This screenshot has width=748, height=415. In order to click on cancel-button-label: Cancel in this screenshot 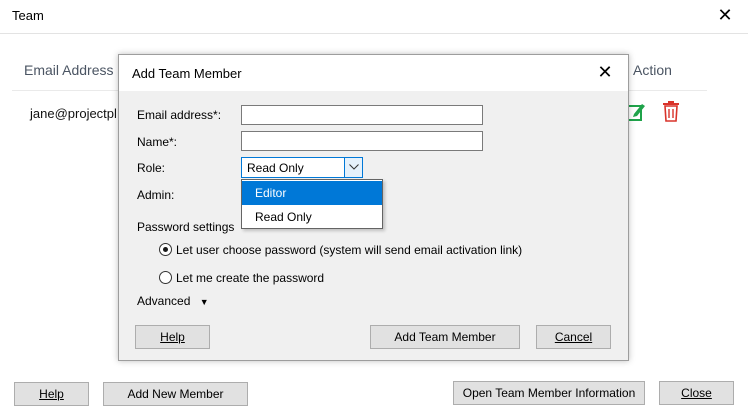, I will do `click(573, 337)`.